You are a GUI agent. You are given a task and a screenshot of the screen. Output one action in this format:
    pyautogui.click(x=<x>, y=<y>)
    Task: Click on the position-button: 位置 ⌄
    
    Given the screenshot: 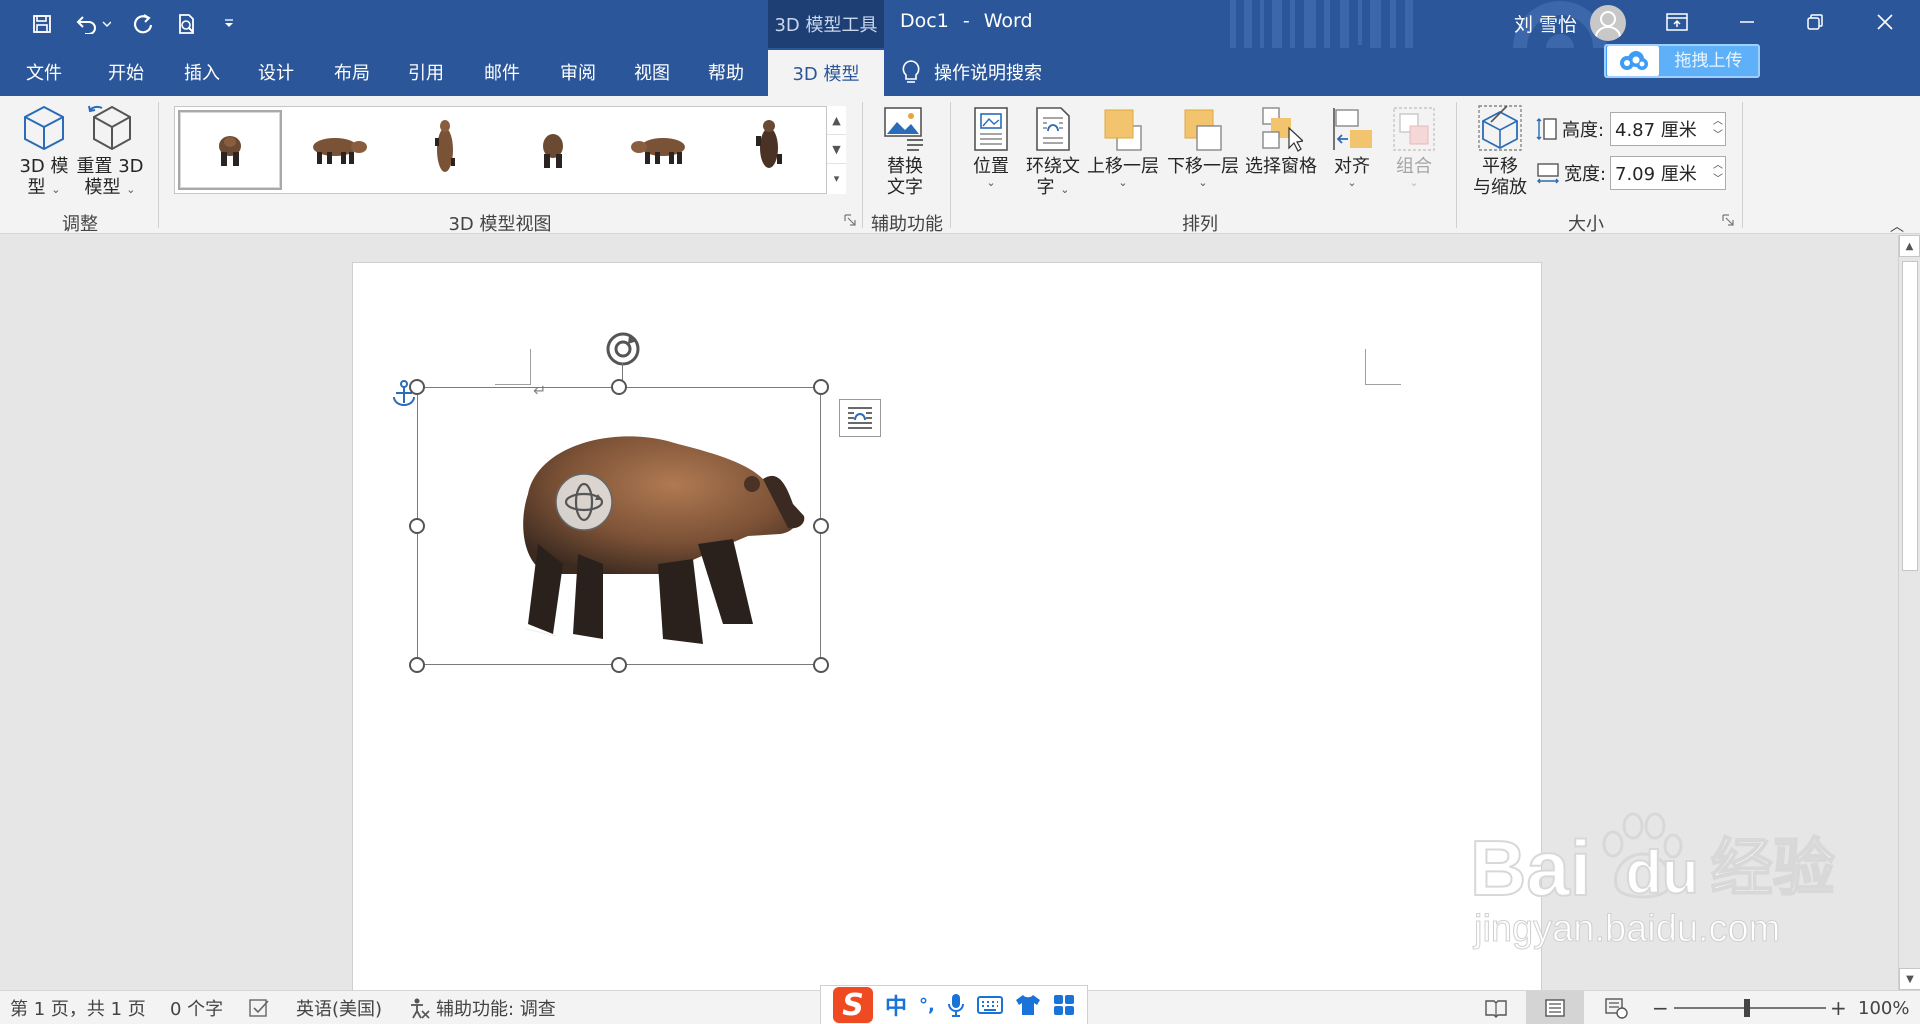 What is the action you would take?
    pyautogui.click(x=991, y=145)
    